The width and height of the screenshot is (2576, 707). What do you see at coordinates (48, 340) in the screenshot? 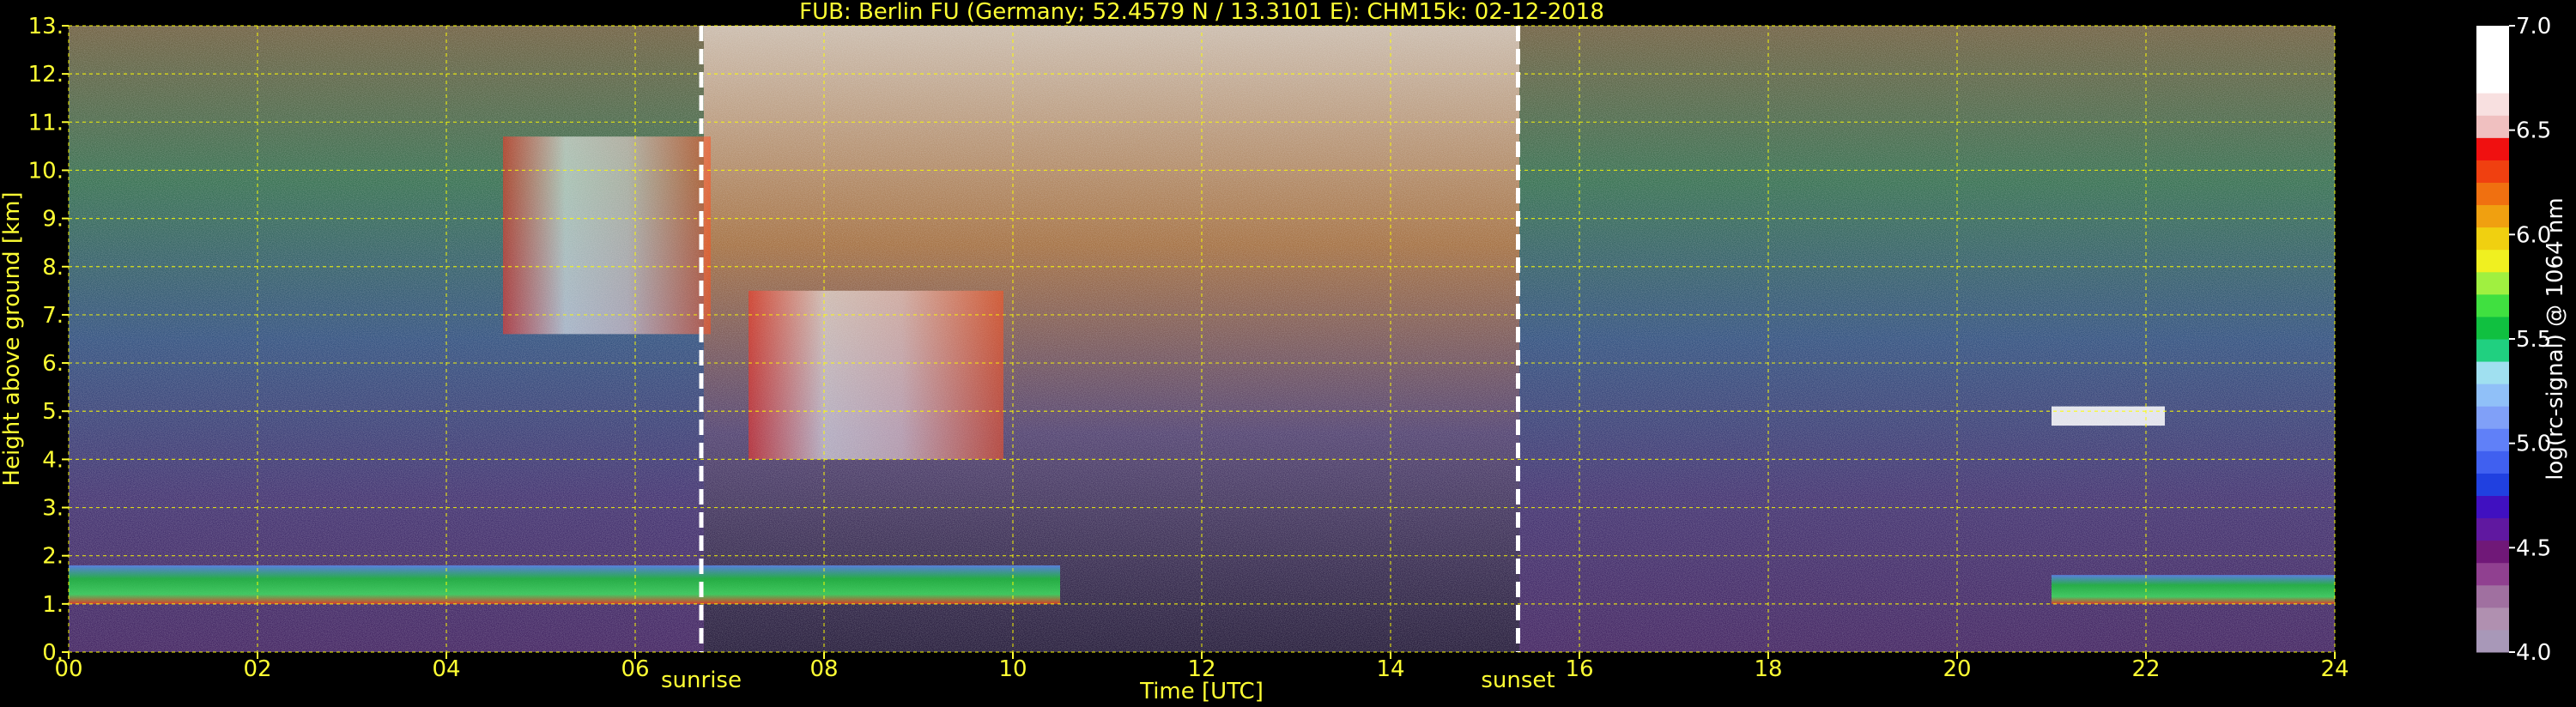
I see `y-axis-ticks: 0. 1. 2. 3. 4. 5. 6. 7. 8. 9. 10. 11. 12. 13.` at bounding box center [48, 340].